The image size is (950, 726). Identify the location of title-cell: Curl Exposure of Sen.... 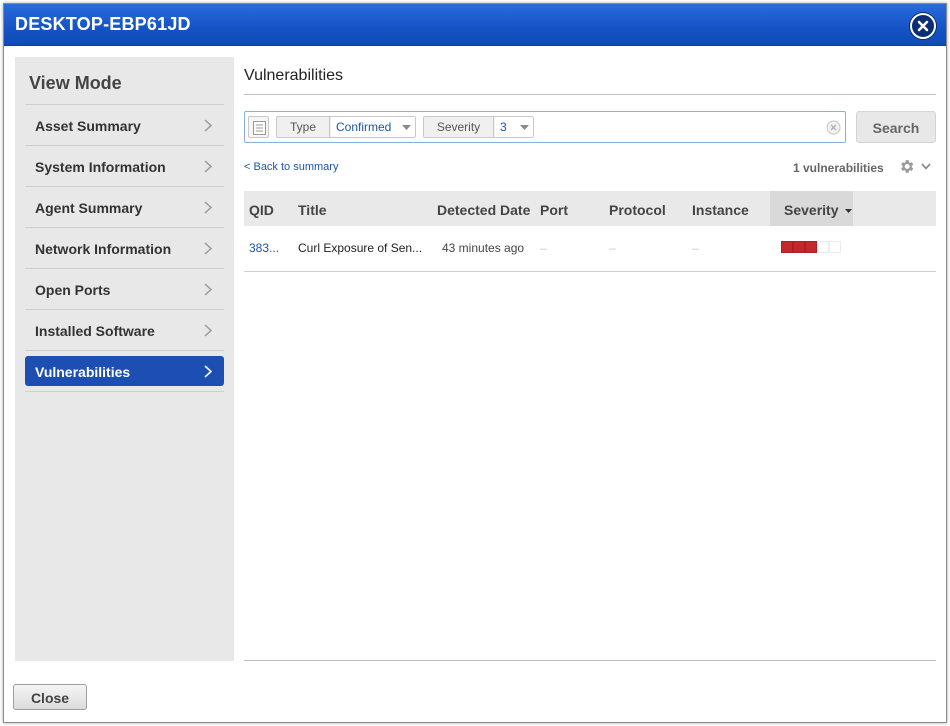
(360, 248).